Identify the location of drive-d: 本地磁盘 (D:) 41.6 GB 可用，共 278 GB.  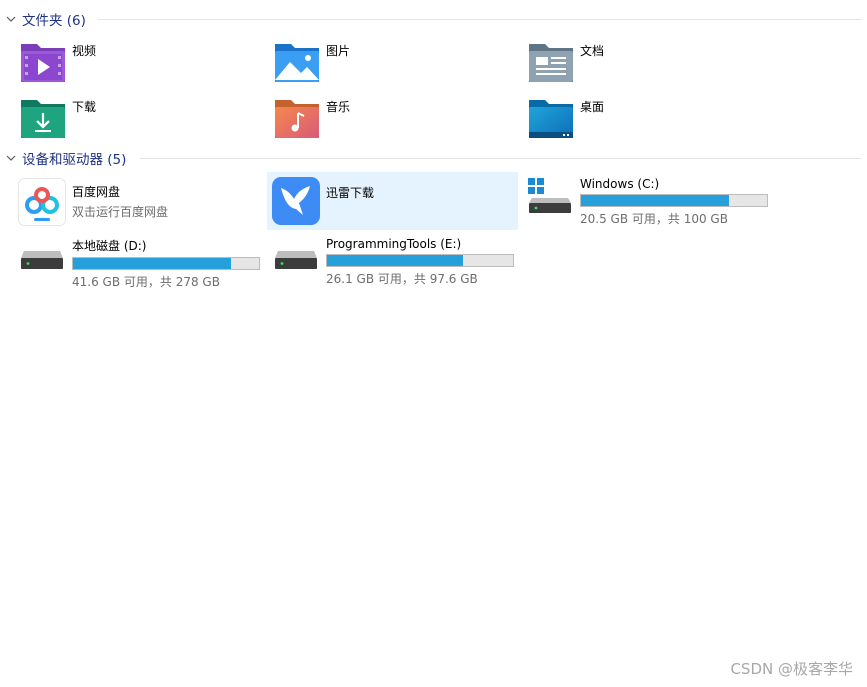
(140, 263).